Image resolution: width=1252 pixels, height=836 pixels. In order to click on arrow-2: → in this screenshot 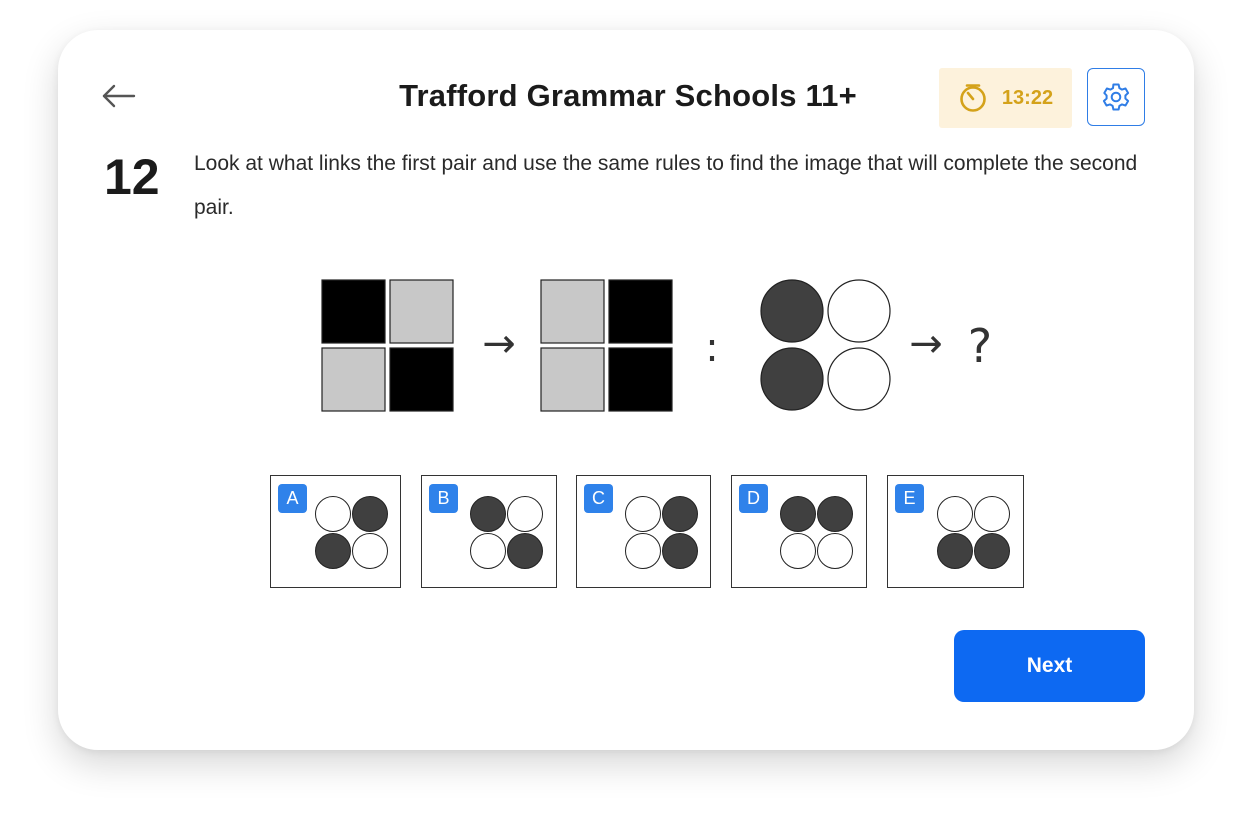, I will do `click(926, 344)`.